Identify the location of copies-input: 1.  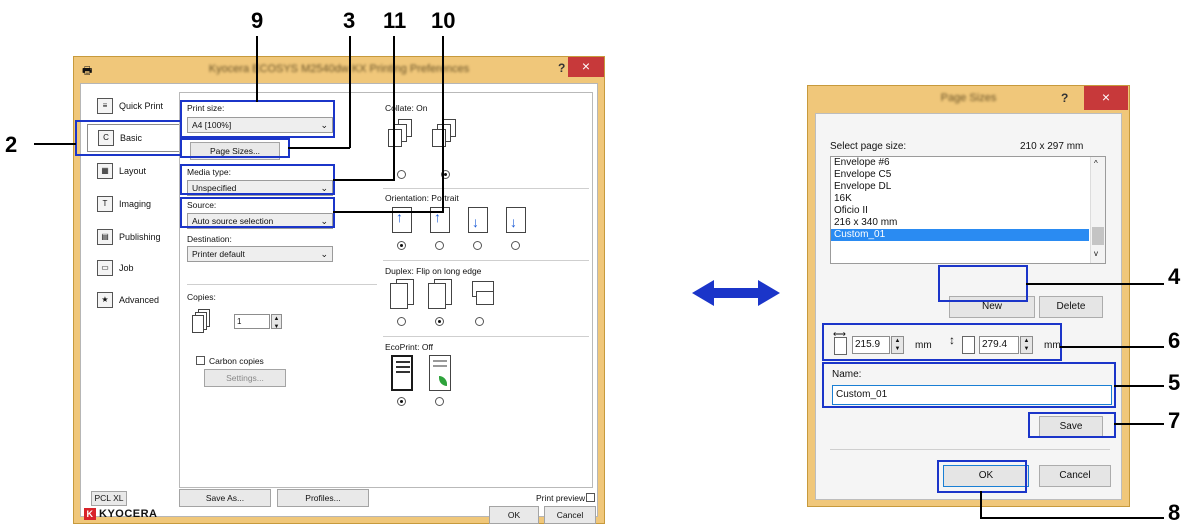
(252, 321).